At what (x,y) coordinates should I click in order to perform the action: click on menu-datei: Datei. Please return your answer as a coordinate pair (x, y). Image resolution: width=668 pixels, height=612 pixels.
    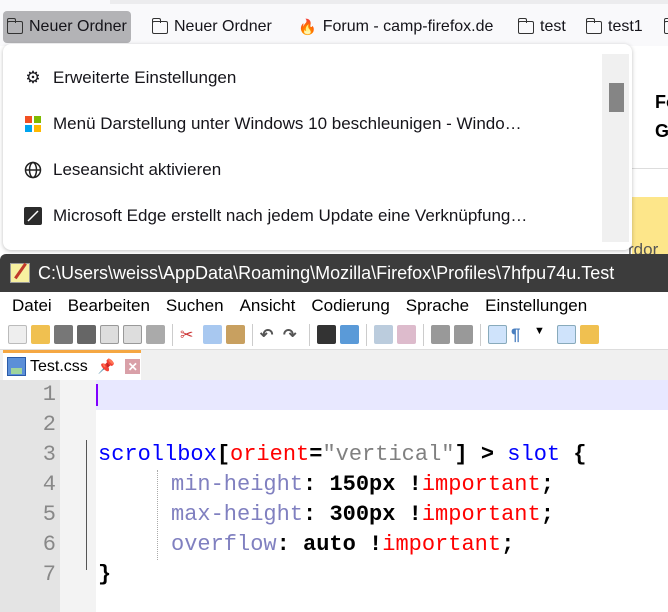
    Looking at the image, I should click on (32, 306).